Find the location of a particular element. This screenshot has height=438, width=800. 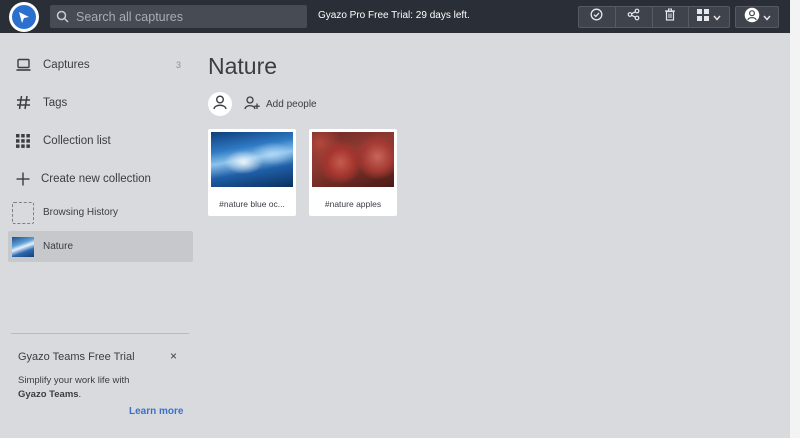

plus-icon is located at coordinates (23, 179).